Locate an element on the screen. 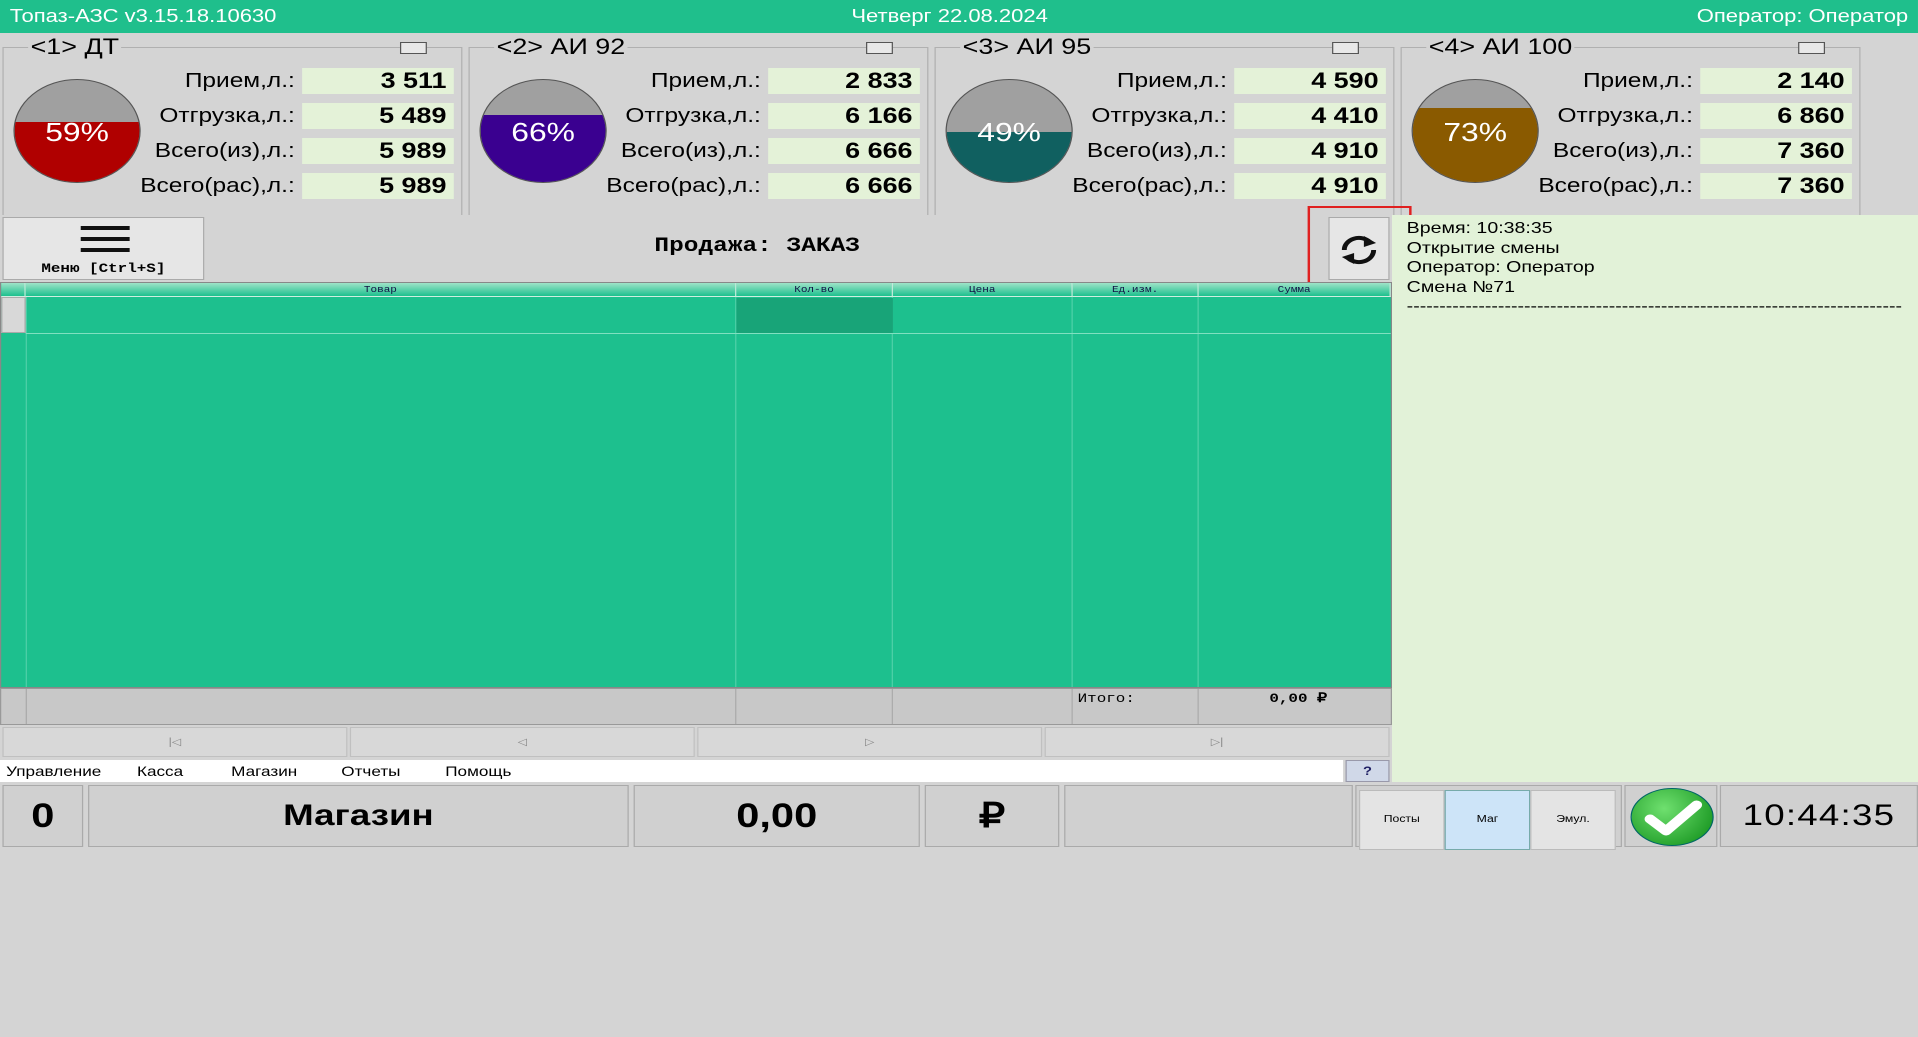  tank-stat-row: Прием,л.: 3 511 is located at coordinates (302, 81).